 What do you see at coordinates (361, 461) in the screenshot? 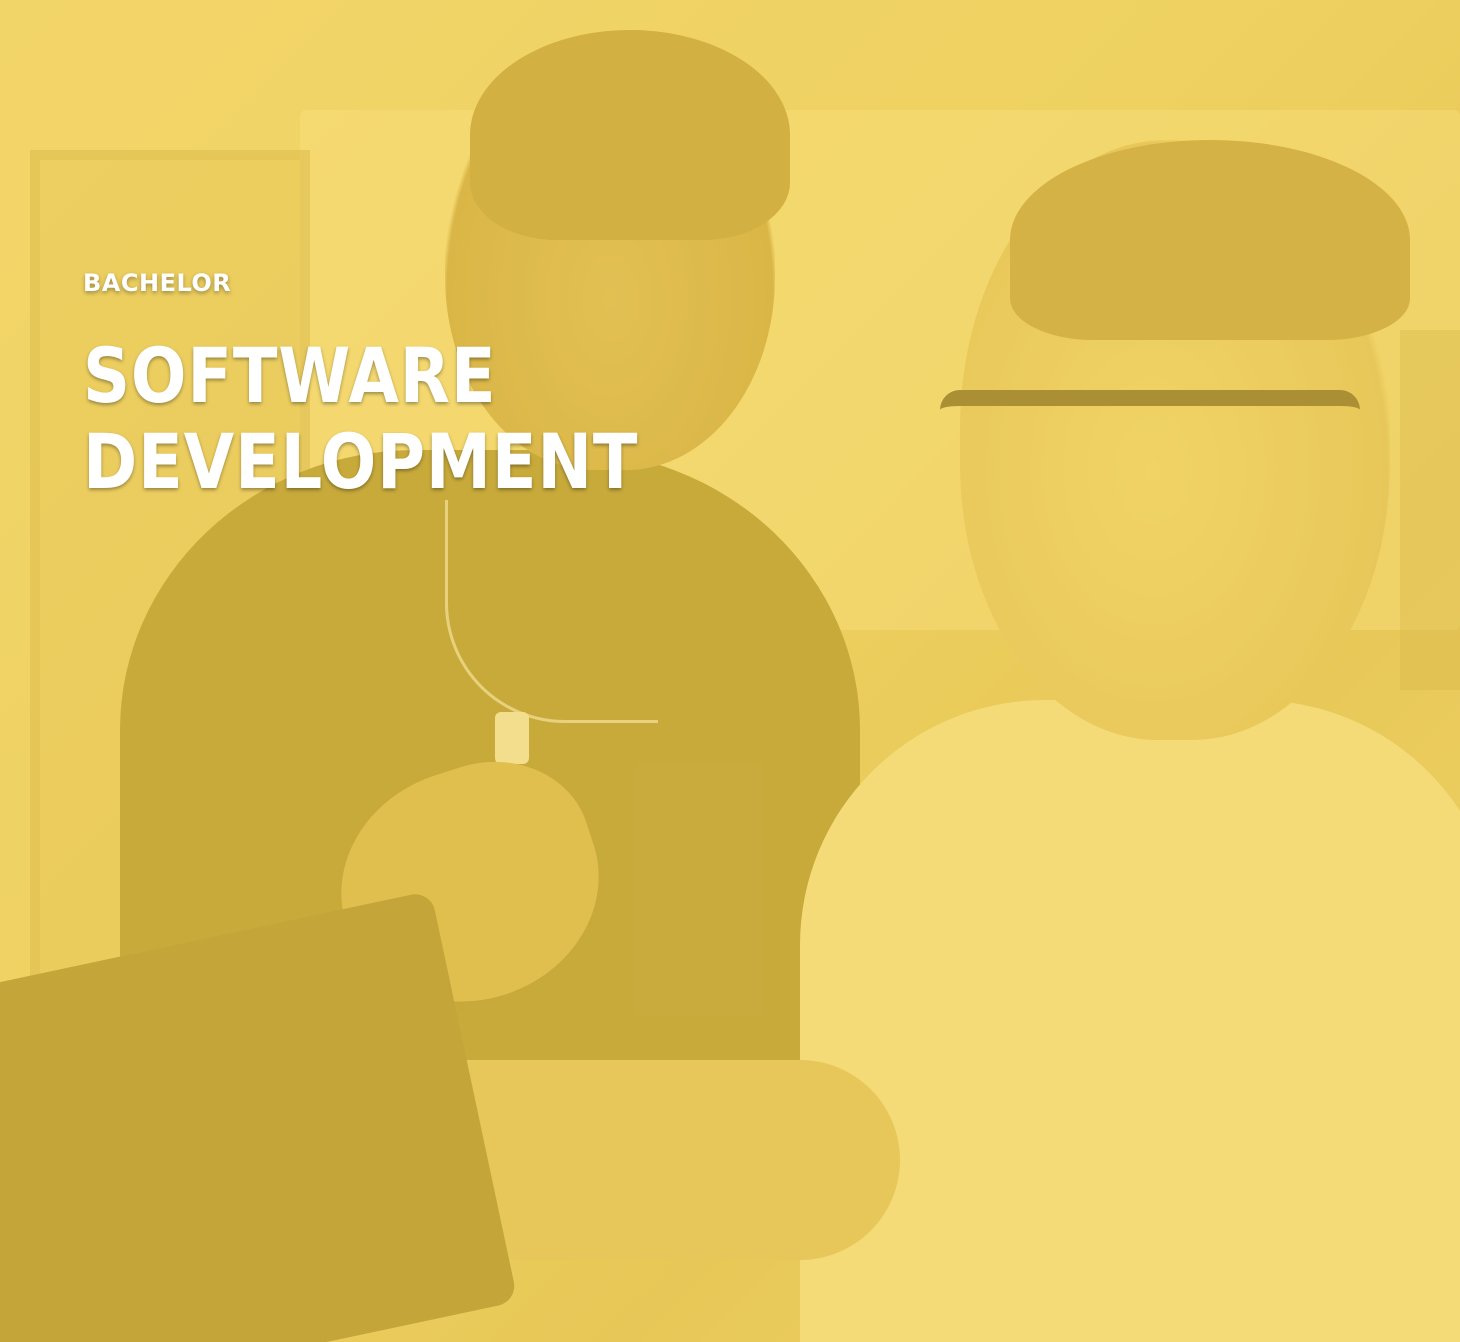
I see `program-title-line-2: DEVELOPMENT` at bounding box center [361, 461].